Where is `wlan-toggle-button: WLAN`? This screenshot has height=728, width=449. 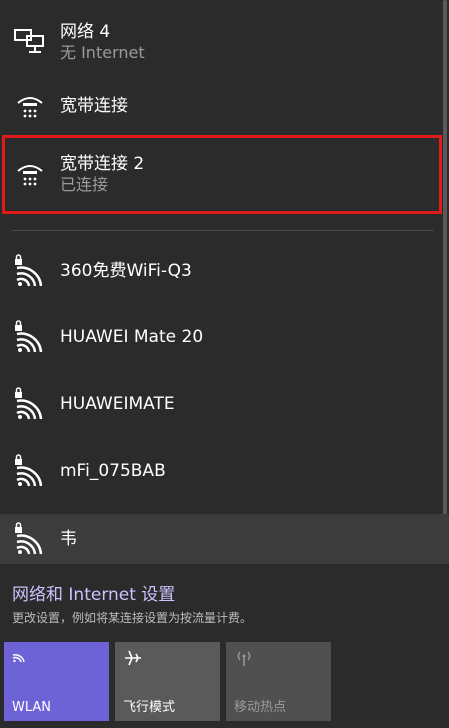
wlan-toggle-button: WLAN is located at coordinates (56, 681).